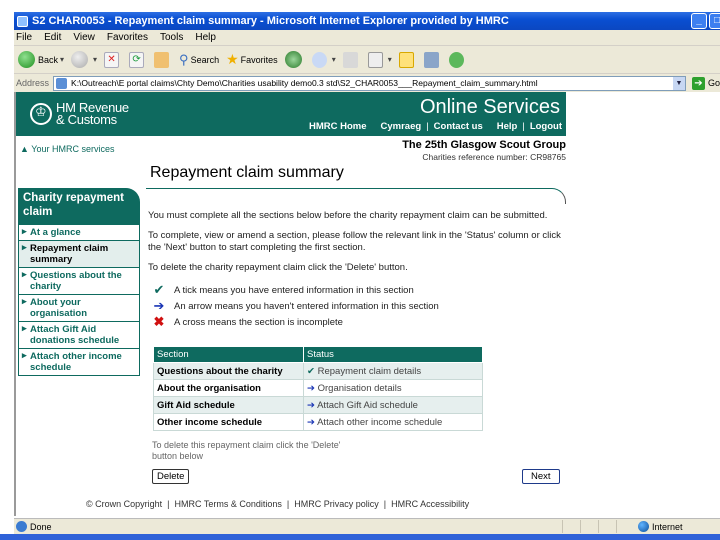 The height and width of the screenshot is (540, 720). I want to click on status-link-gift-aid-schedule: Attach Gift Aid schedule, so click(367, 405).